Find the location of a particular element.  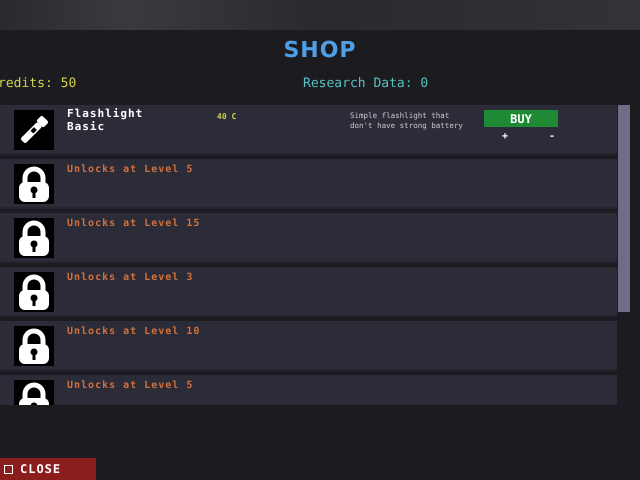

research-counter: Research Data: 0 is located at coordinates (365, 83).